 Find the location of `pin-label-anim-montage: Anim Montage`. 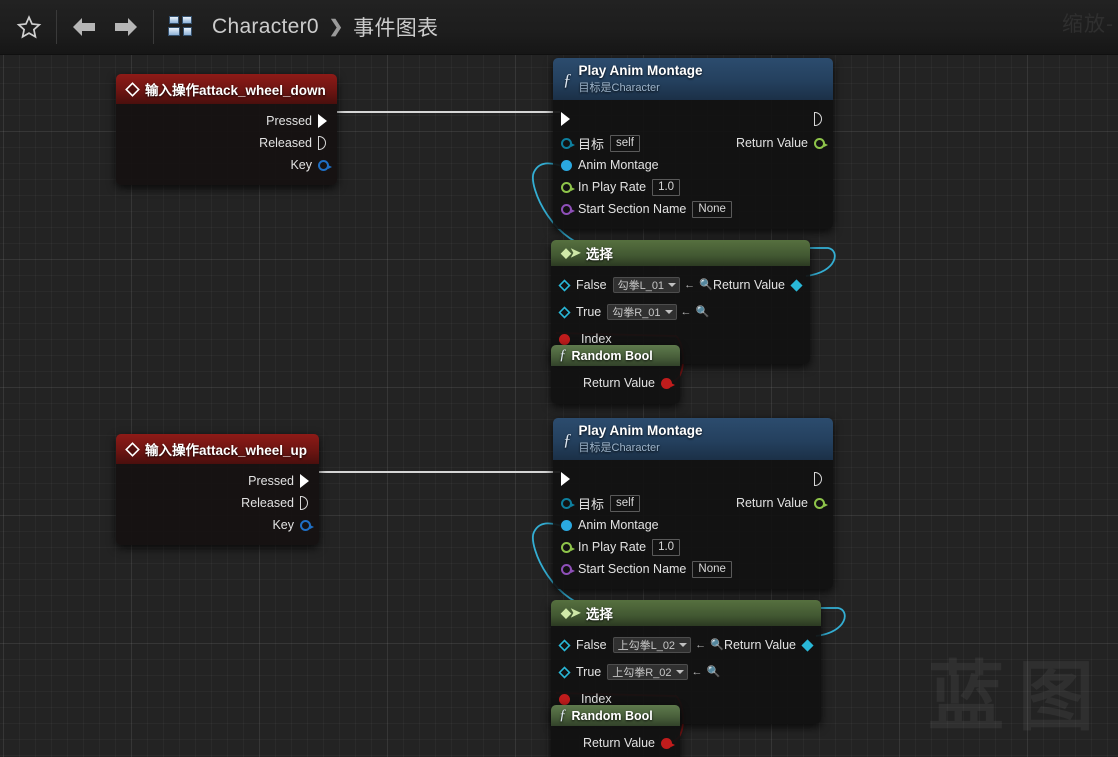

pin-label-anim-montage: Anim Montage is located at coordinates (618, 165).